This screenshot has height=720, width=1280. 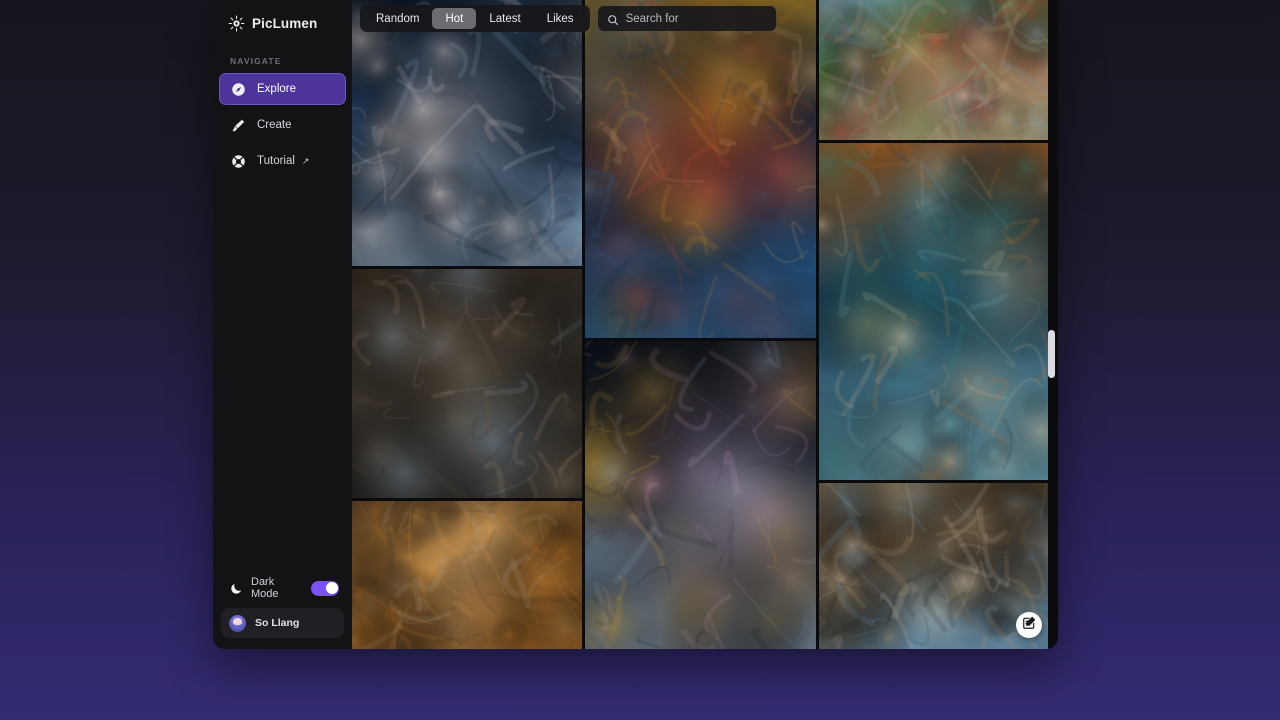 I want to click on search-icon, so click(x=613, y=19).